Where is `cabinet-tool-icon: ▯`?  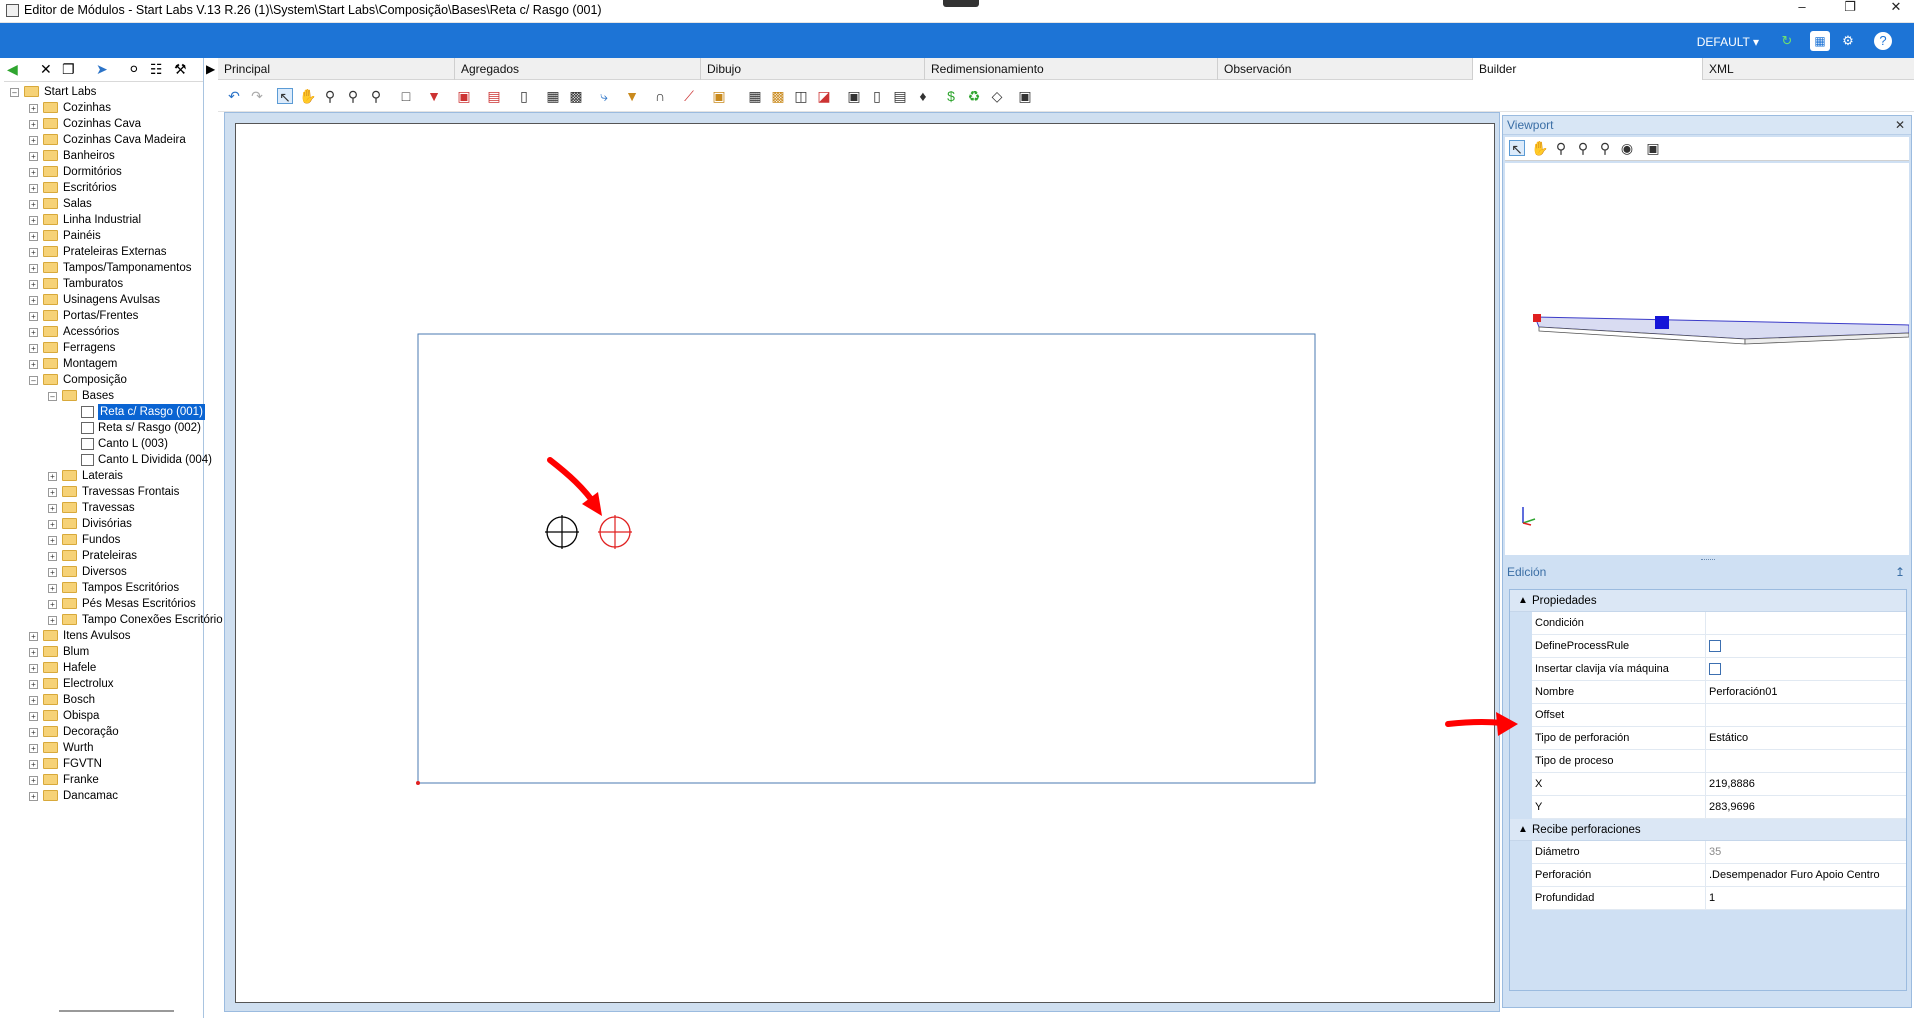
cabinet-tool-icon: ▯ is located at coordinates (877, 96).